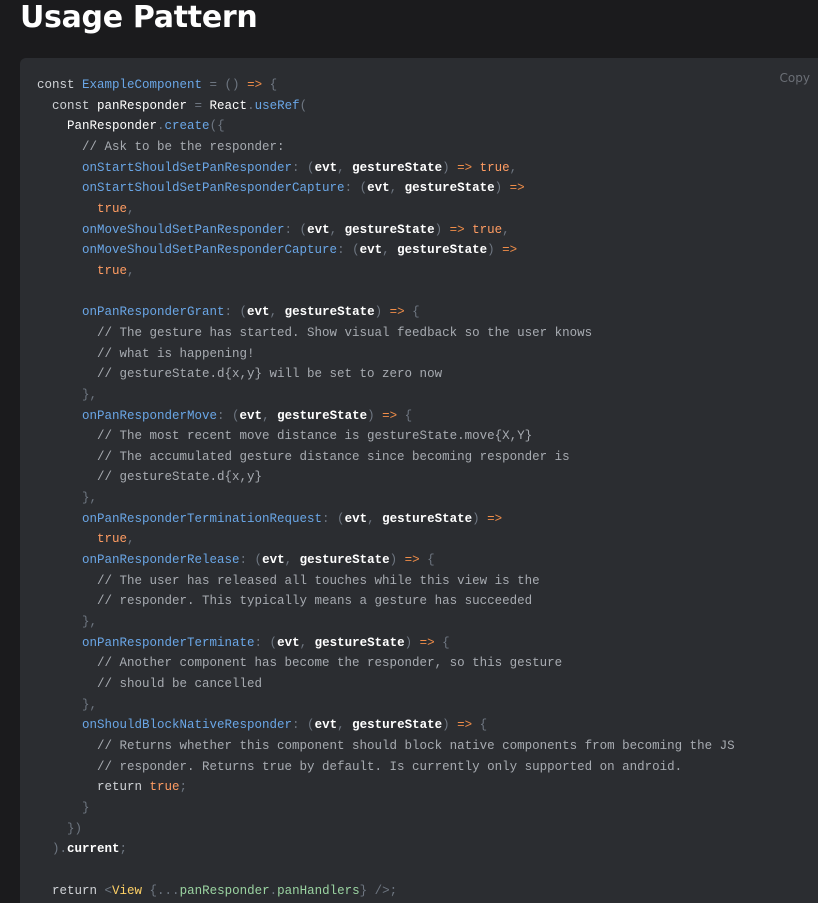  Describe the element at coordinates (795, 78) in the screenshot. I see `copy-button: Copy` at that location.